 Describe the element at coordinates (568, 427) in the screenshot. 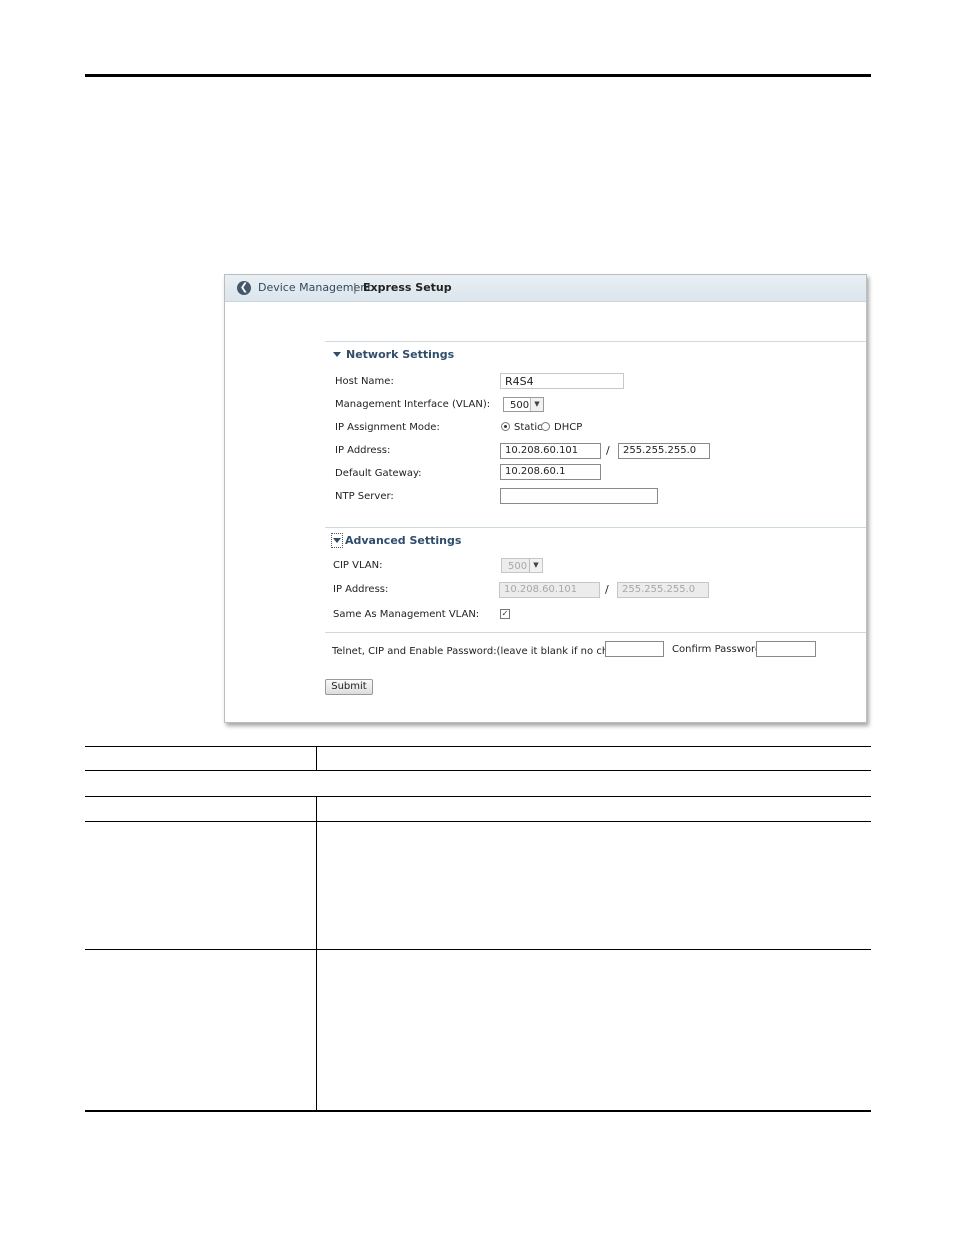

I see `dhcp-radio-label: DHCP` at that location.